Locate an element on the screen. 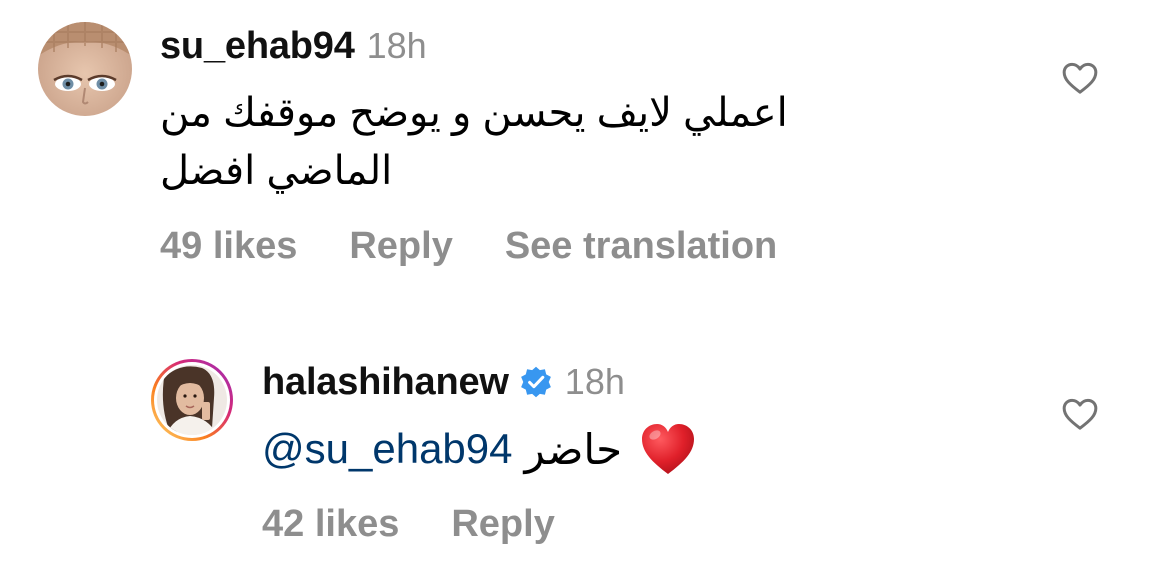 The image size is (1170, 569). comment-header: halashihanew 18h is located at coordinates (443, 382).